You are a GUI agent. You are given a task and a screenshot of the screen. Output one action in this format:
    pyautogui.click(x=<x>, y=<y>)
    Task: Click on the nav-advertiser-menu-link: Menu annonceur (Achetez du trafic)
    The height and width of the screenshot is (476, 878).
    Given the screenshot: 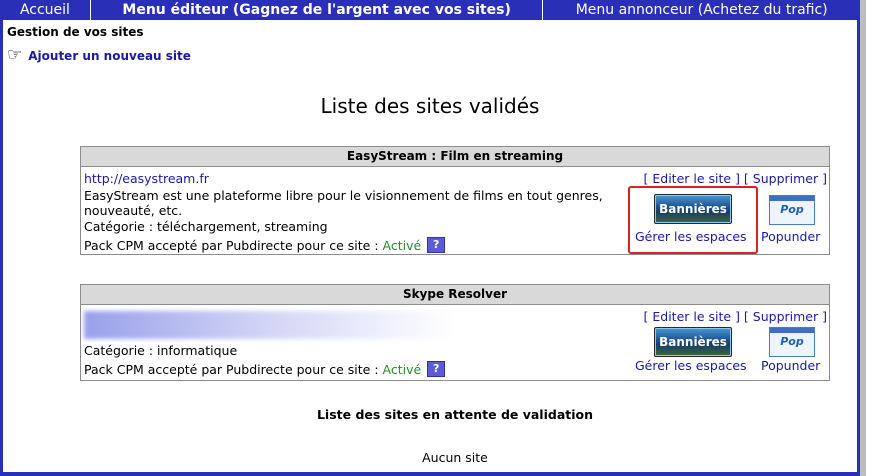 What is the action you would take?
    pyautogui.click(x=701, y=10)
    